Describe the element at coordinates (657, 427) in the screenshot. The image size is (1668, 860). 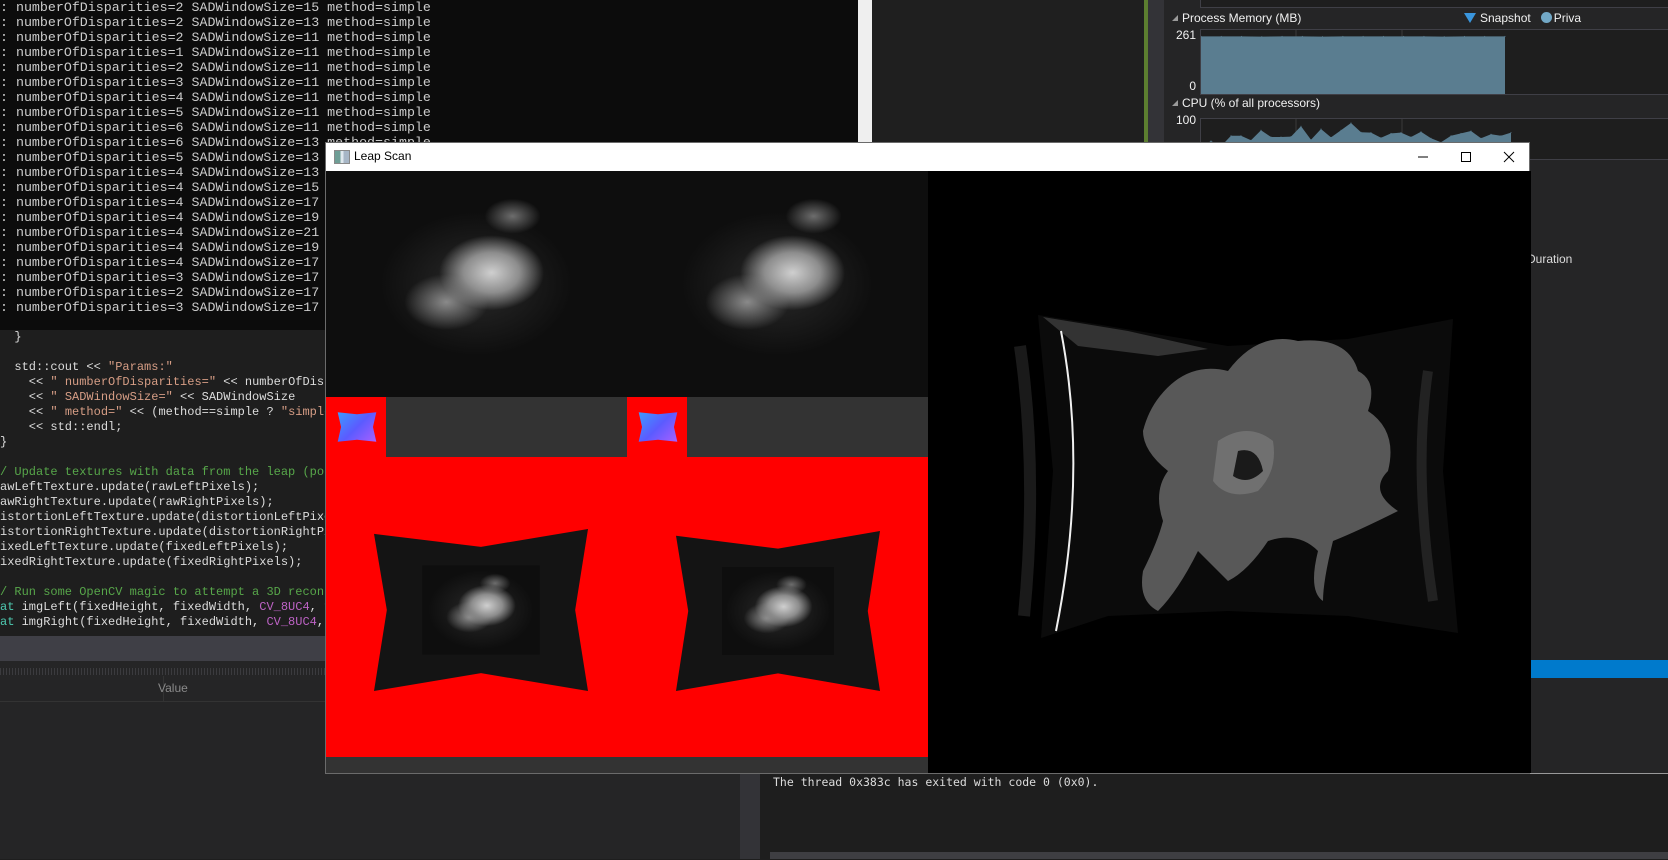
I see `distortion-right-map` at that location.